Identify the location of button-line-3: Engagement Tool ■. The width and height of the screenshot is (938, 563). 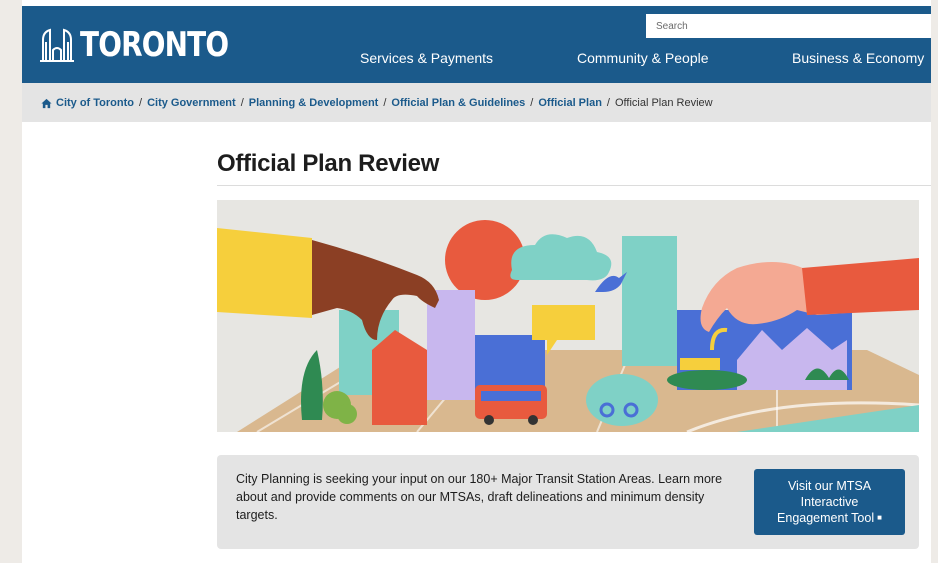
(829, 518).